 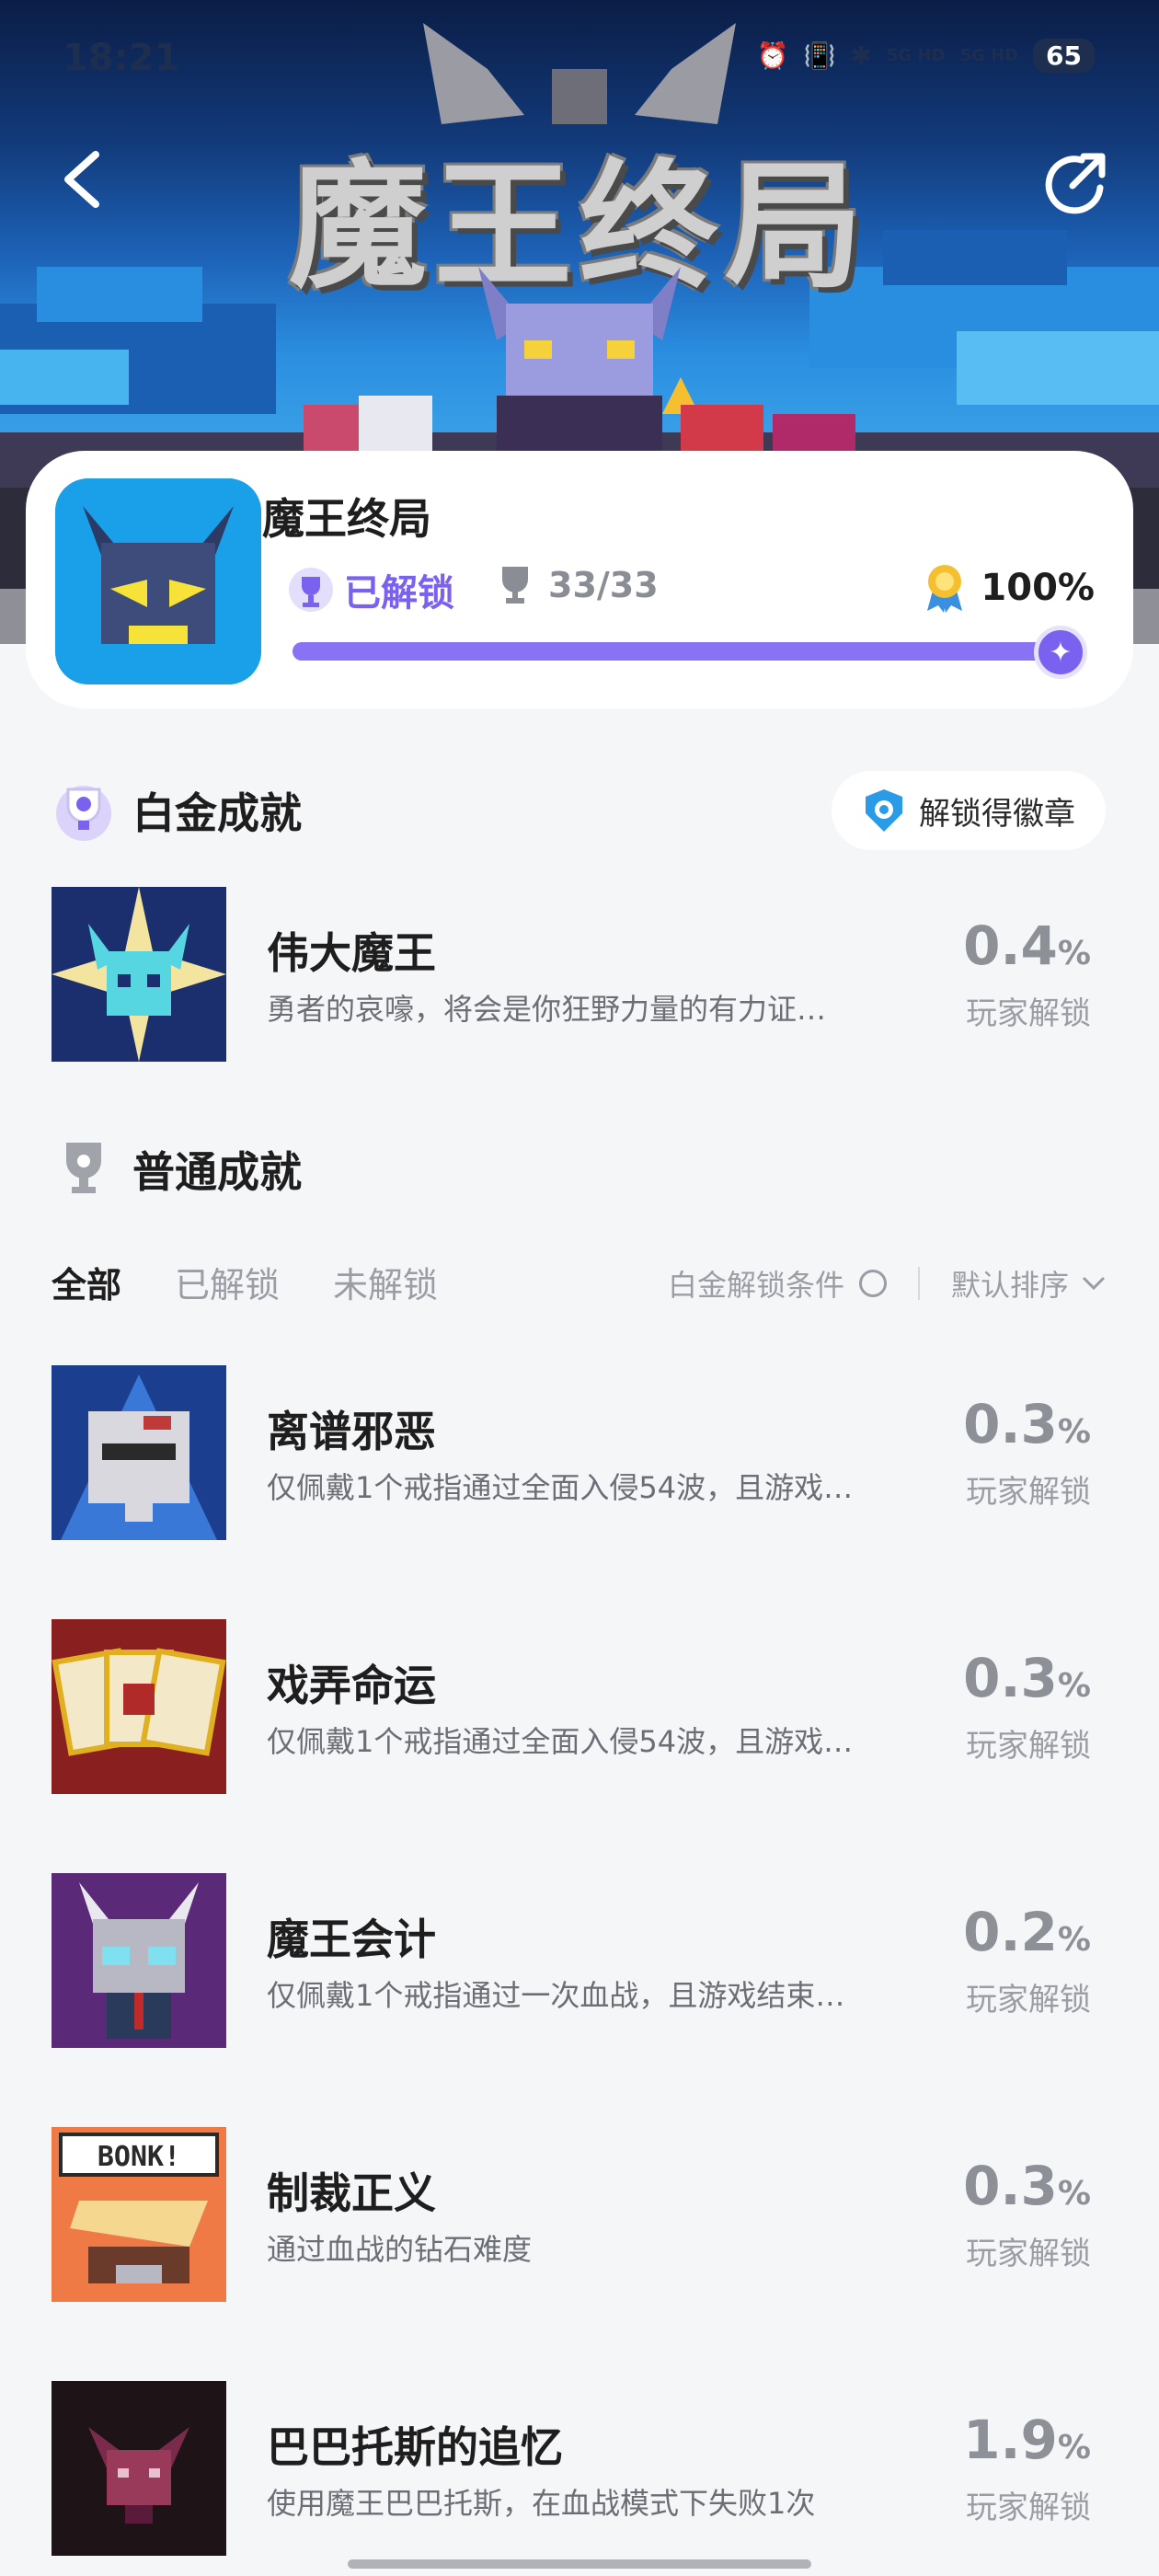 What do you see at coordinates (83, 813) in the screenshot?
I see `platinum-trophy-icon` at bounding box center [83, 813].